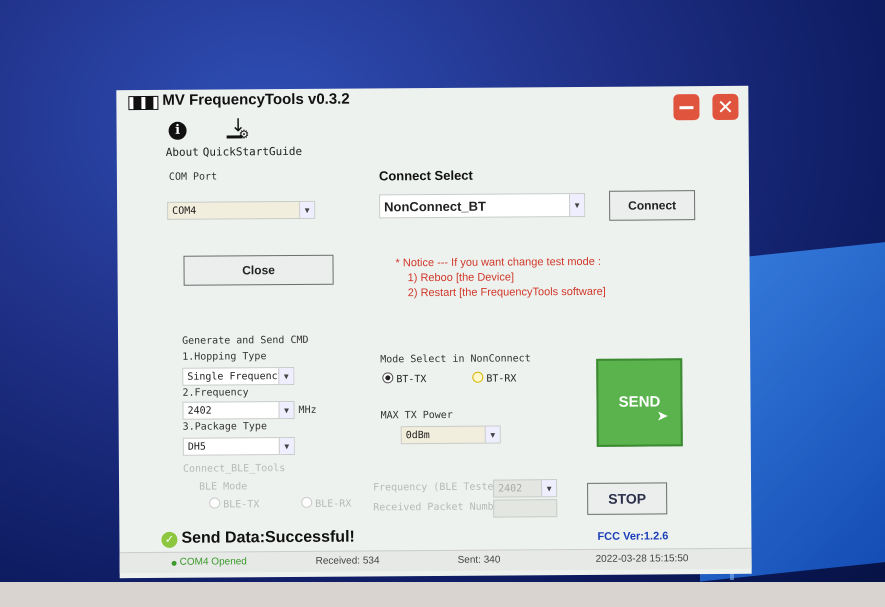 The width and height of the screenshot is (885, 607). What do you see at coordinates (642, 559) in the screenshot?
I see `timestamp: 2022-03-28 15:15:50` at bounding box center [642, 559].